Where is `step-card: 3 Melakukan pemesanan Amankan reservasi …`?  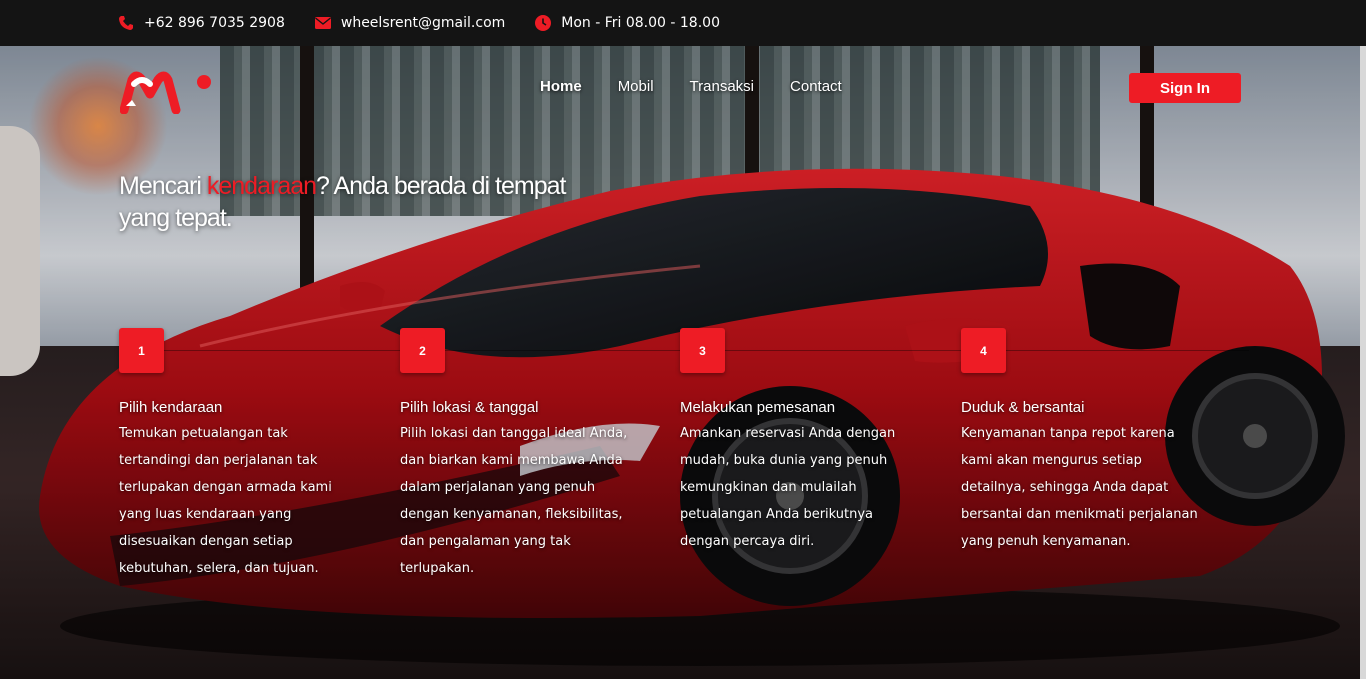 step-card: 3 Melakukan pemesanan Amankan reservasi … is located at coordinates (800, 441).